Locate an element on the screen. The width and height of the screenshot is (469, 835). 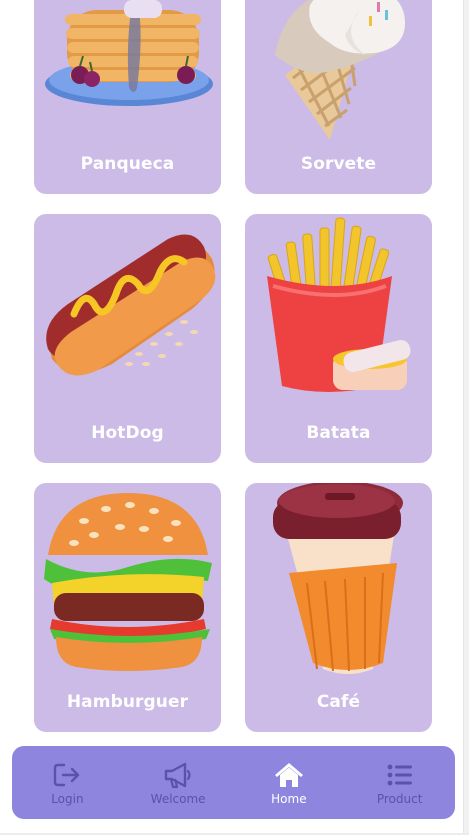
card-label: Panqueca is located at coordinates (127, 164).